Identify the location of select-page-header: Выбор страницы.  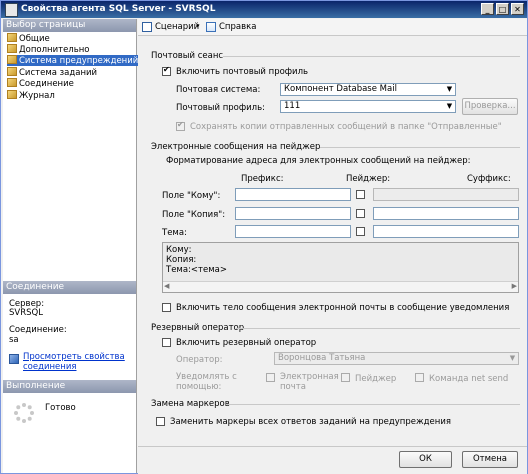
(69, 25).